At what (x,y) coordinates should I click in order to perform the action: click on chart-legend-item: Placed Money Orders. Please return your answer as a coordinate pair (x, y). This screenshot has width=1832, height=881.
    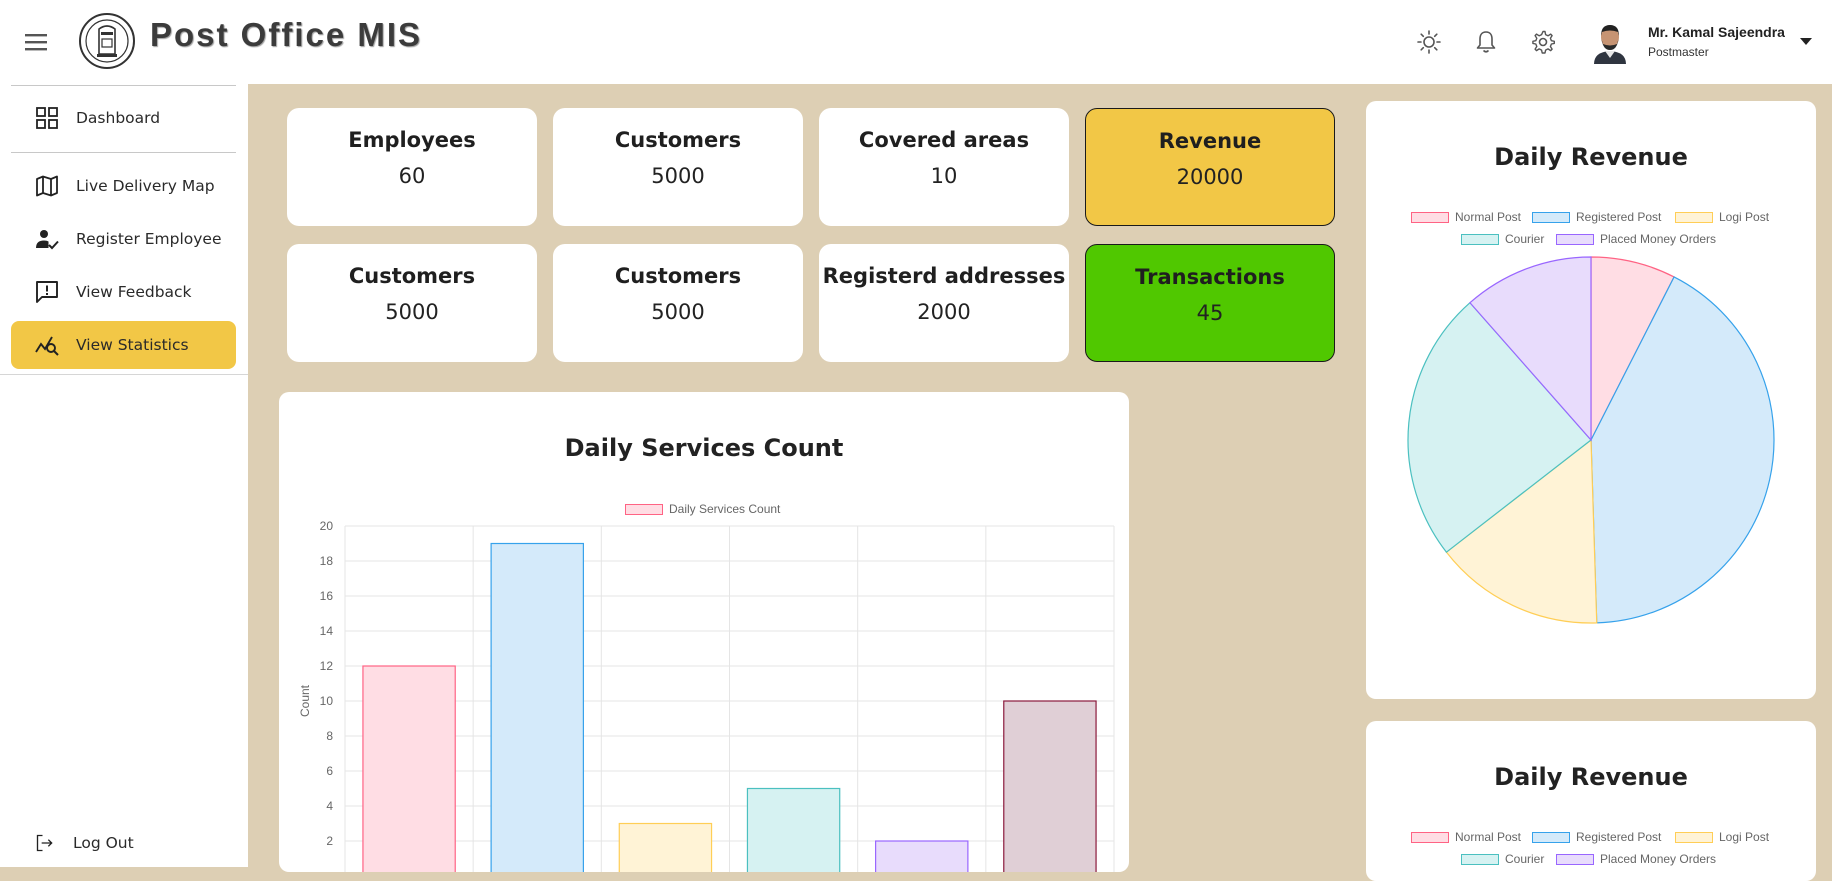
    Looking at the image, I should click on (1636, 859).